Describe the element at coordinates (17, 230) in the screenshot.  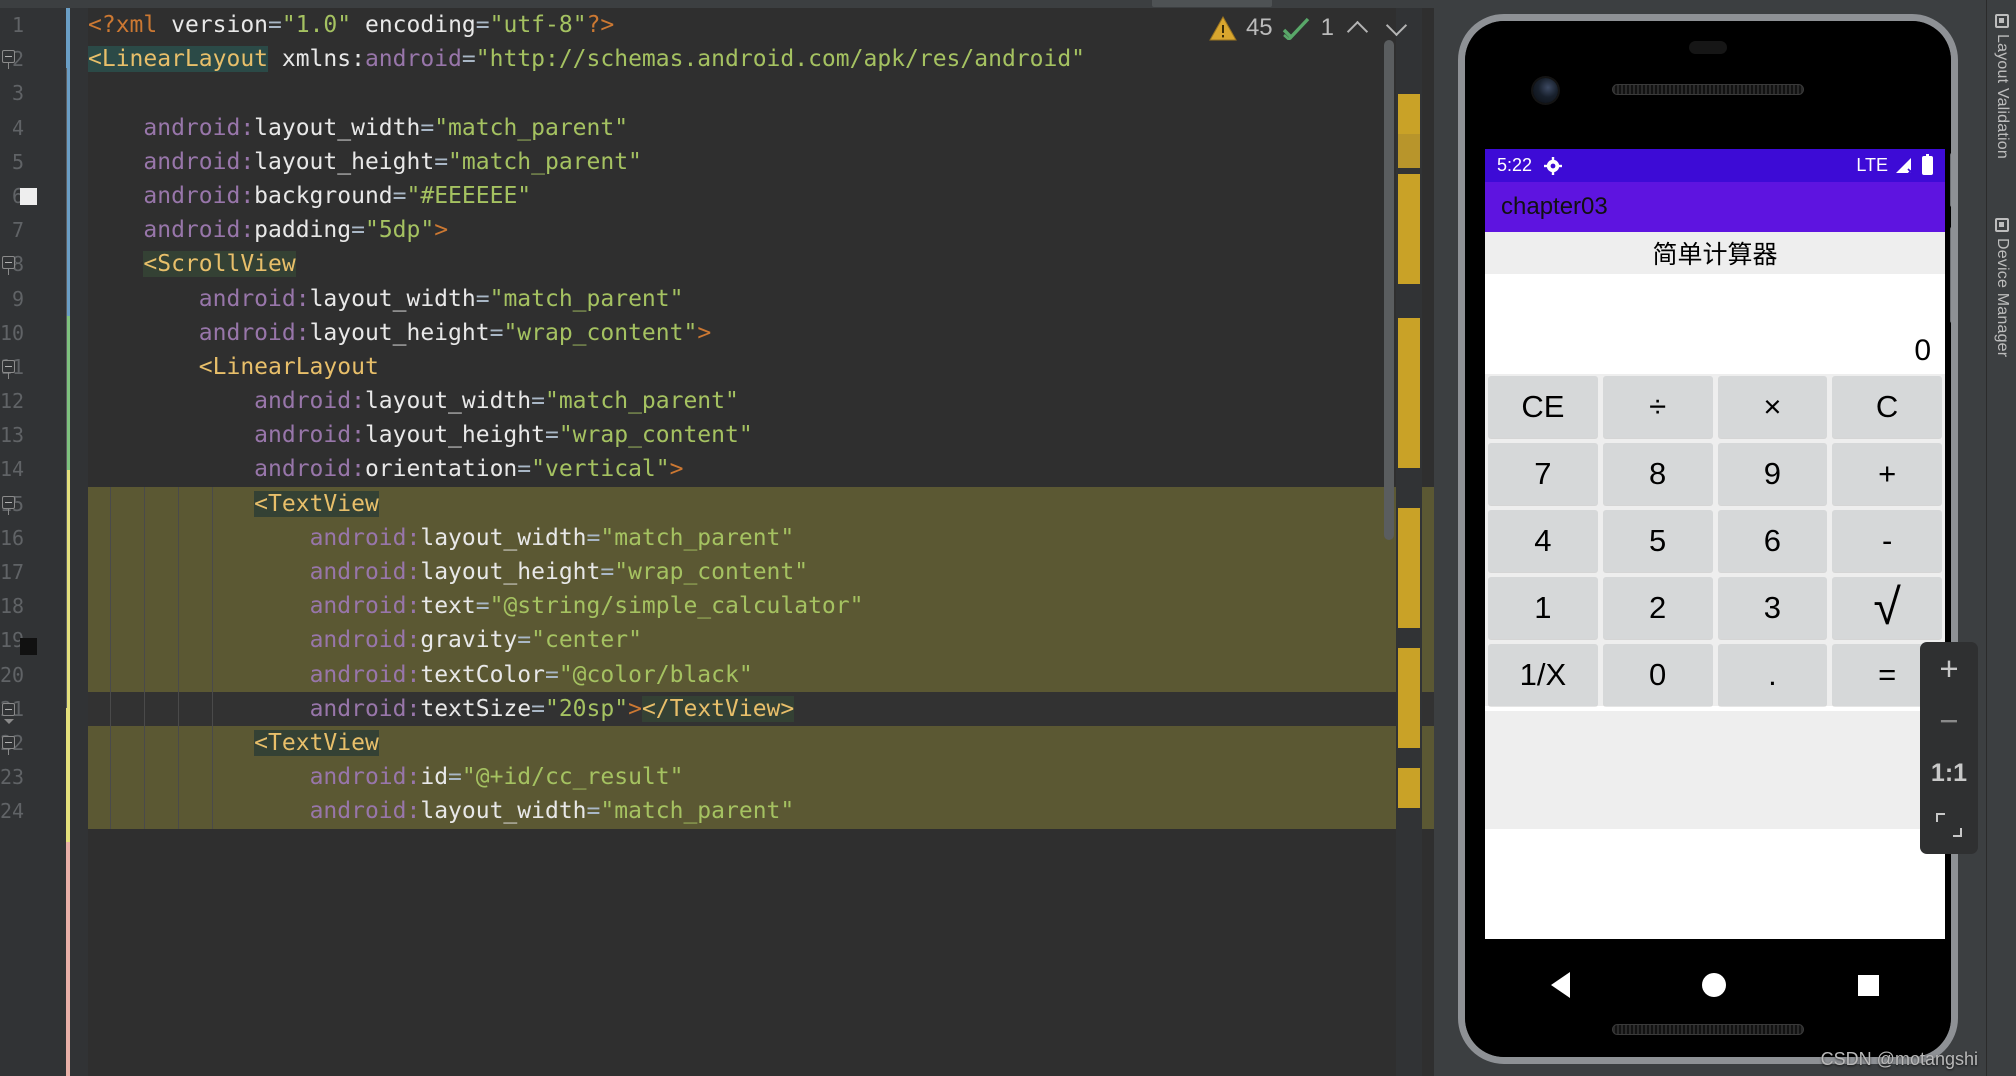
I see `line-number: 7` at that location.